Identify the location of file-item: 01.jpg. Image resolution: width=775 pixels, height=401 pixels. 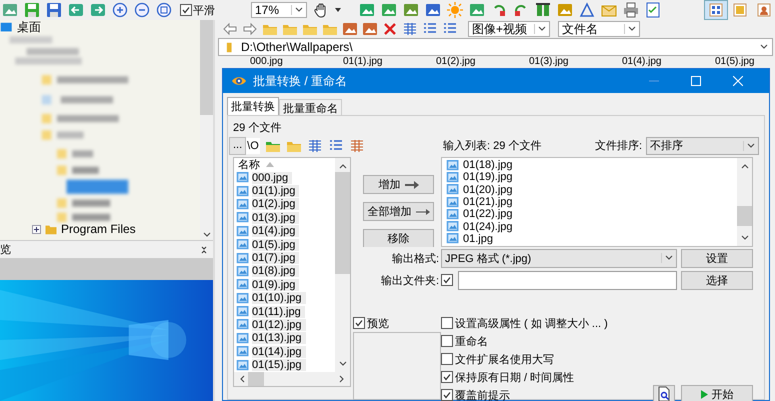
(597, 239).